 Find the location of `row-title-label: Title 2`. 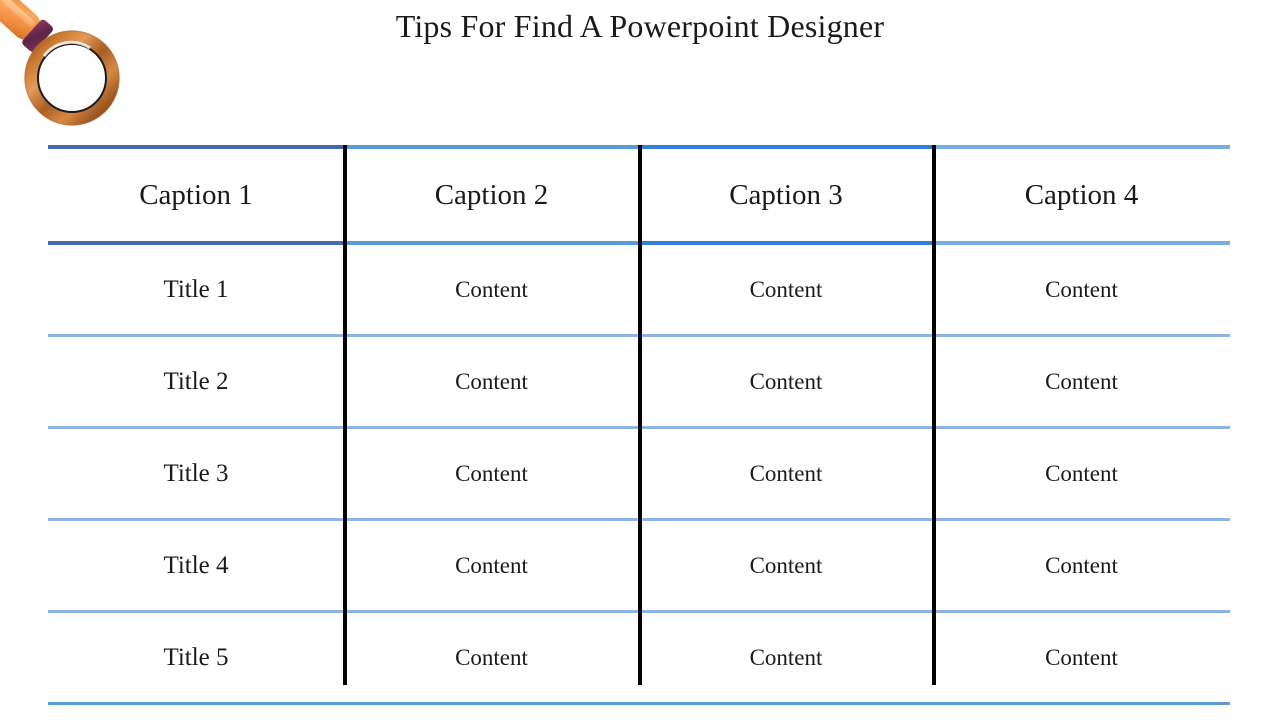

row-title-label: Title 2 is located at coordinates (196, 381).